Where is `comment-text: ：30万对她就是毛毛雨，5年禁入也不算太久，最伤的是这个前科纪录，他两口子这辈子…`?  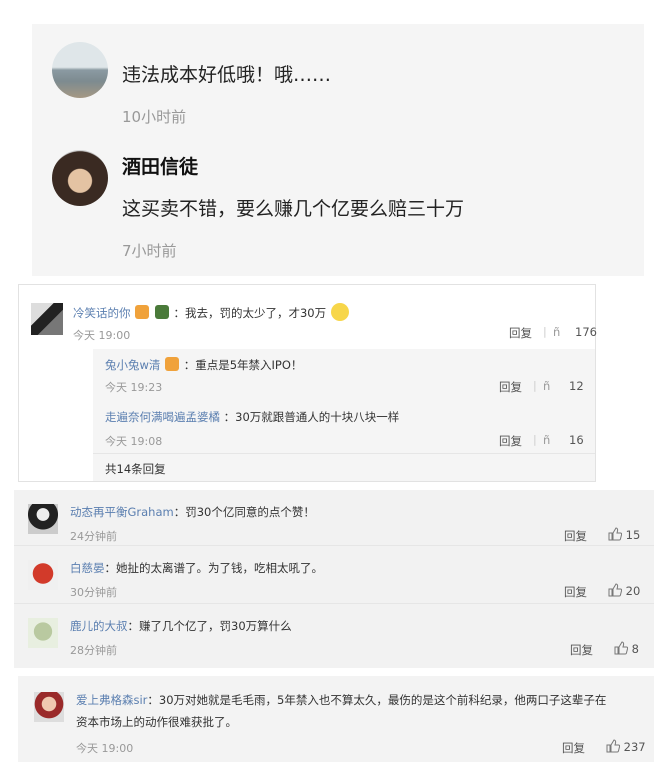
comment-text: ：30万对她就是毛毛雨，5年禁入也不算太久，最伤的是这个前科纪录，他两口子这辈子… is located at coordinates (377, 700).